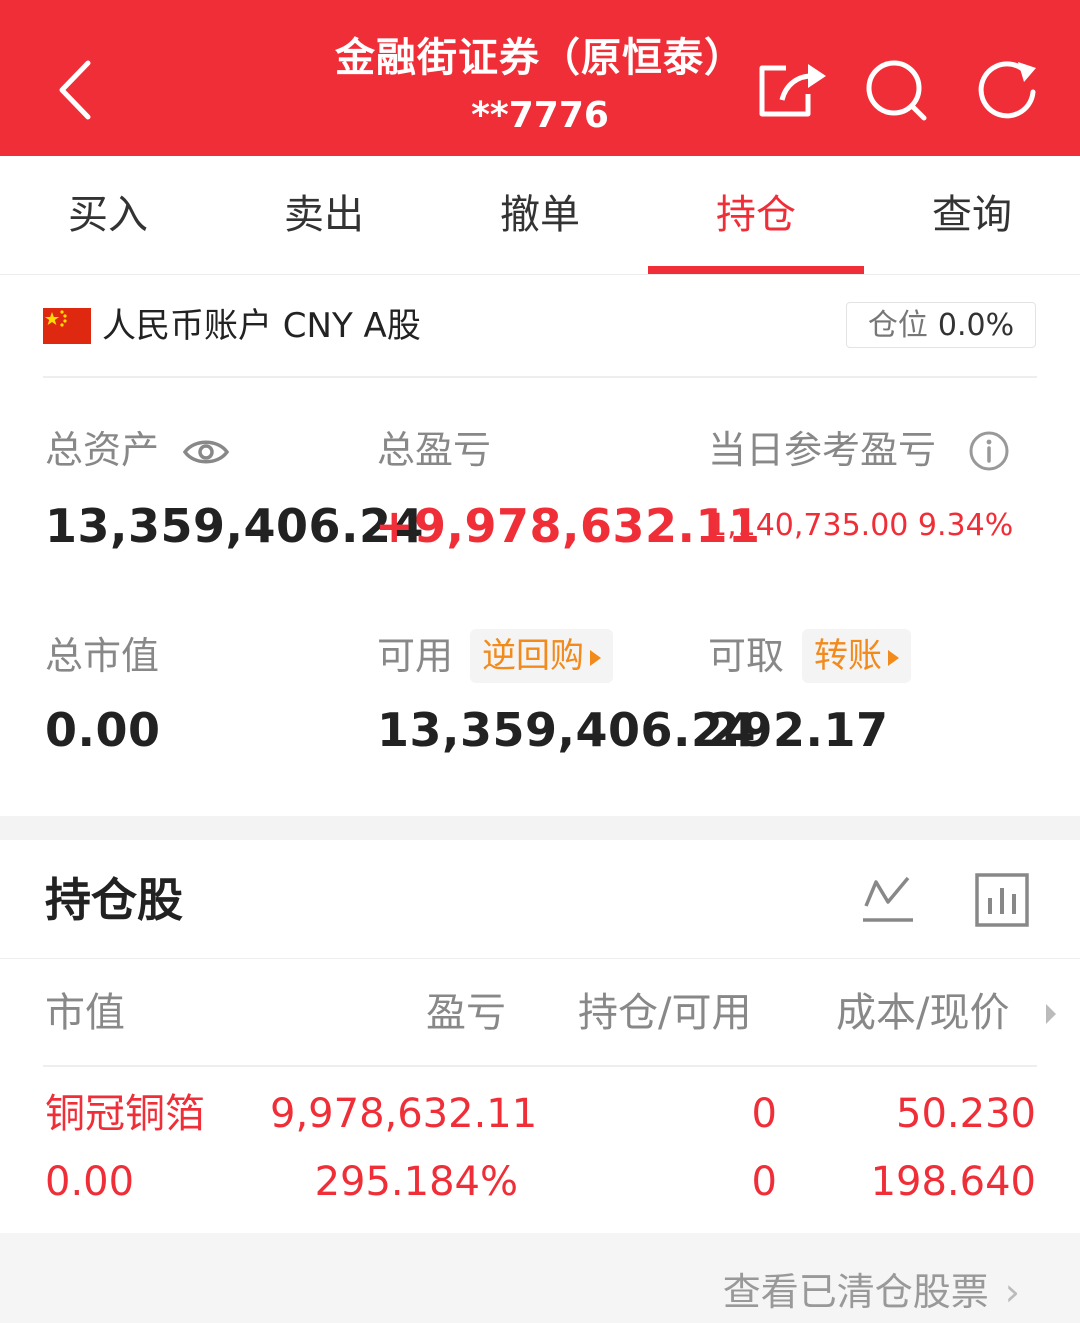 This screenshot has height=1323, width=1080. What do you see at coordinates (566, 730) in the screenshot?
I see `available-value: 13,359,406.24` at bounding box center [566, 730].